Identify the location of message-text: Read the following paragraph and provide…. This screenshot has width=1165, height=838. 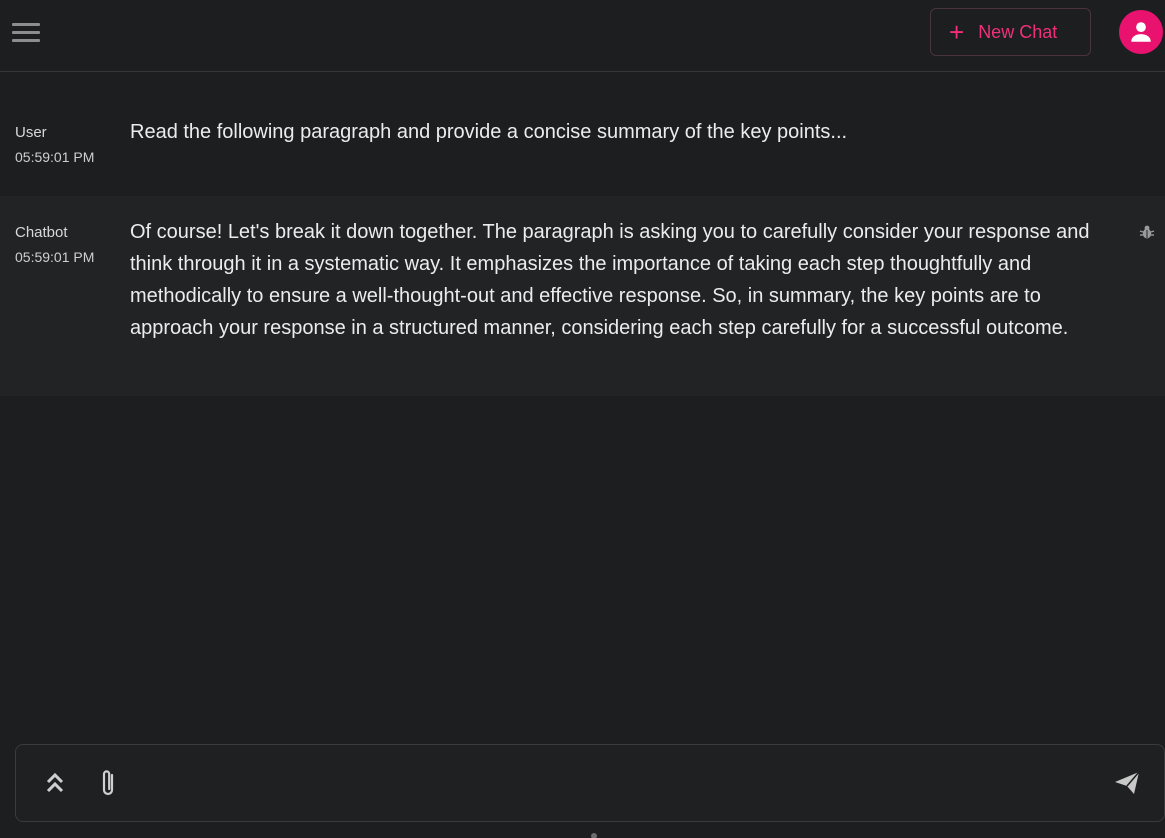
(489, 132).